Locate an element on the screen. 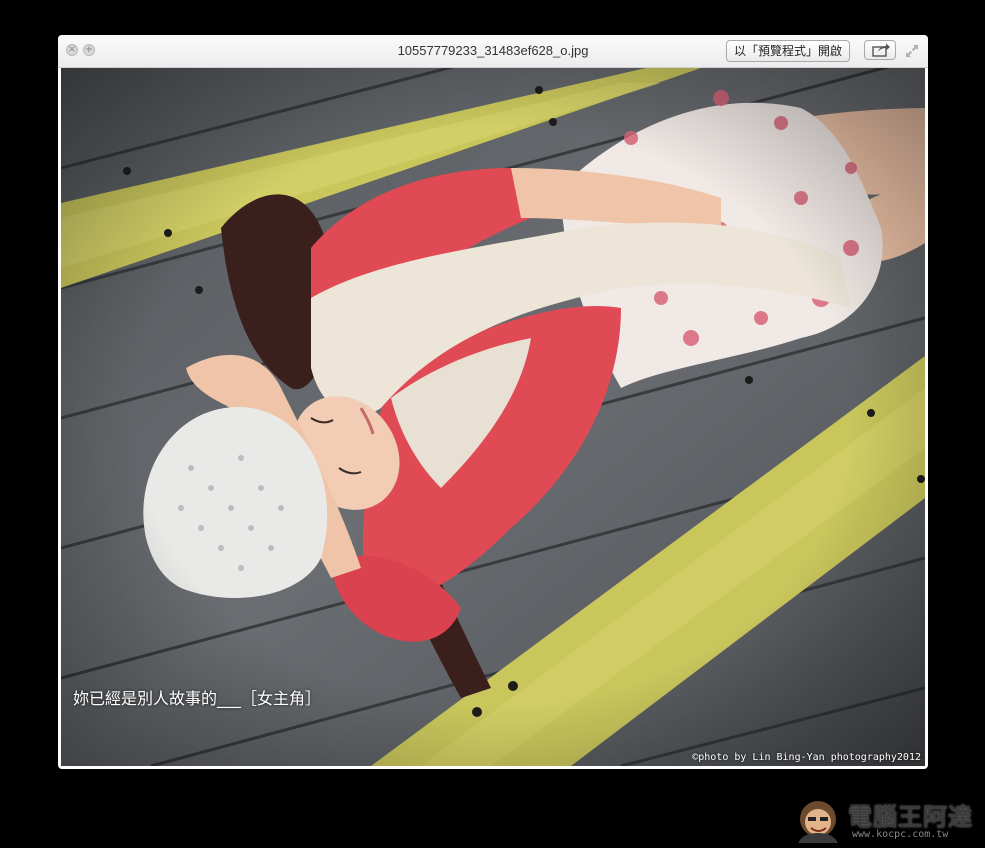  photo-caption: 妳已經是別人故事的___［女主角］ is located at coordinates (197, 698).